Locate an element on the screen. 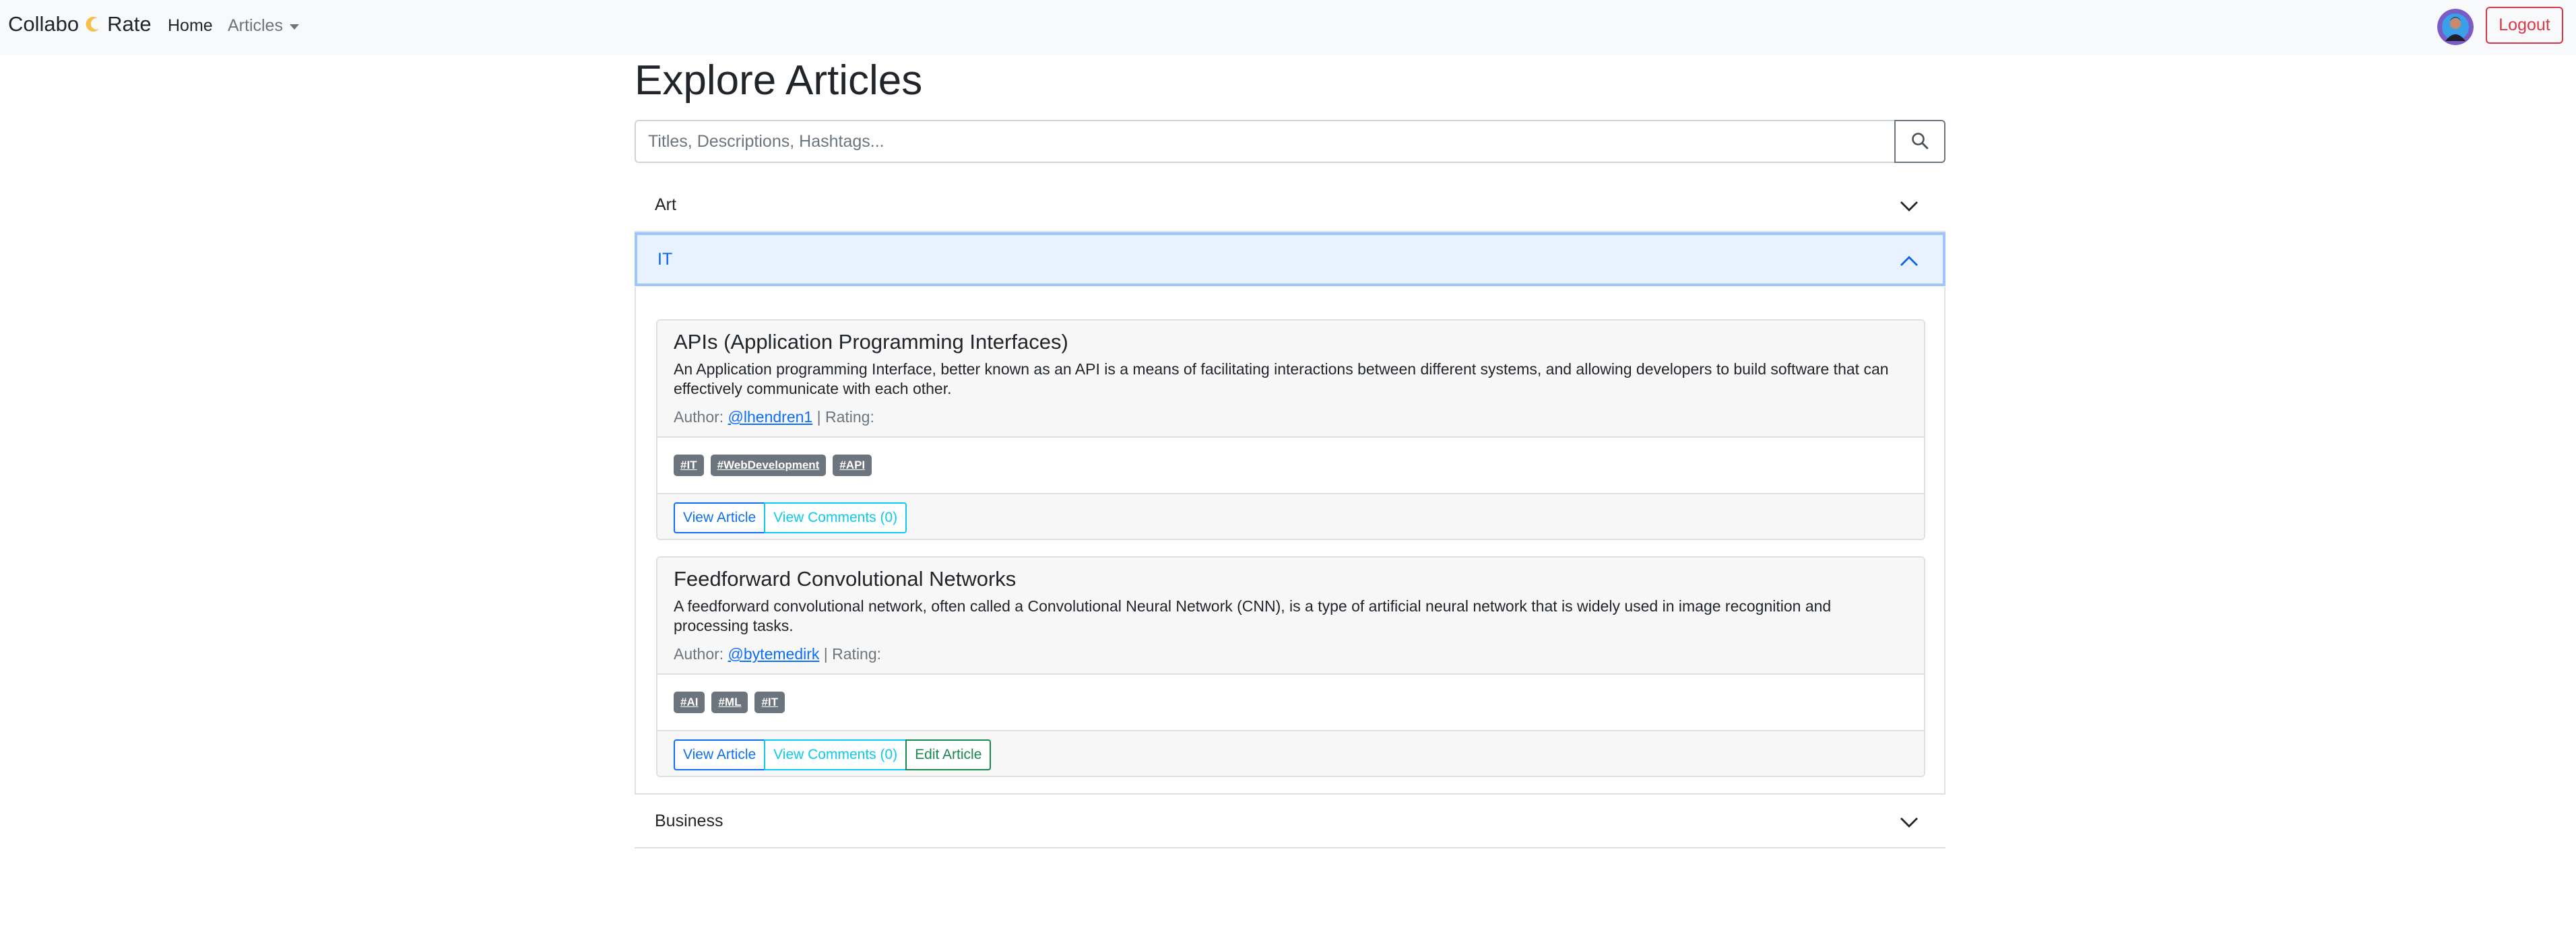 This screenshot has height=932, width=2576. article-meta: Author: @lhendren1 | Rating: is located at coordinates (1291, 421).